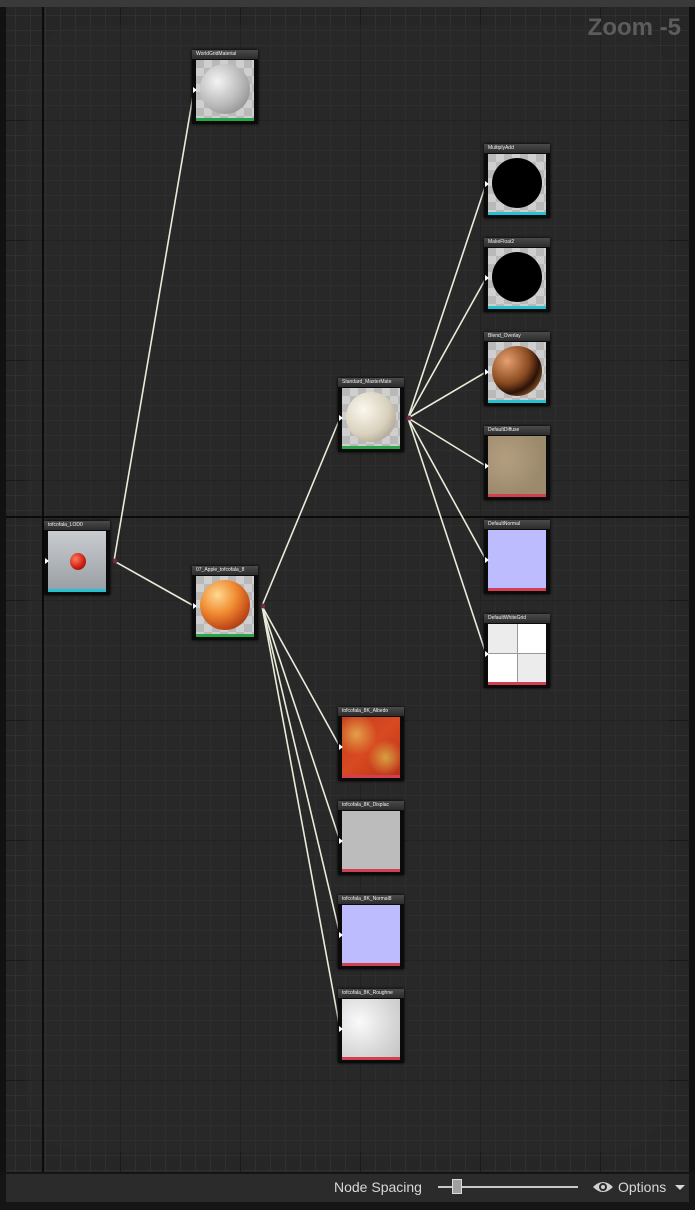 The width and height of the screenshot is (695, 1210). Describe the element at coordinates (447, 395) in the screenshot. I see `wire-mastermat-to-blendoverlay` at that location.